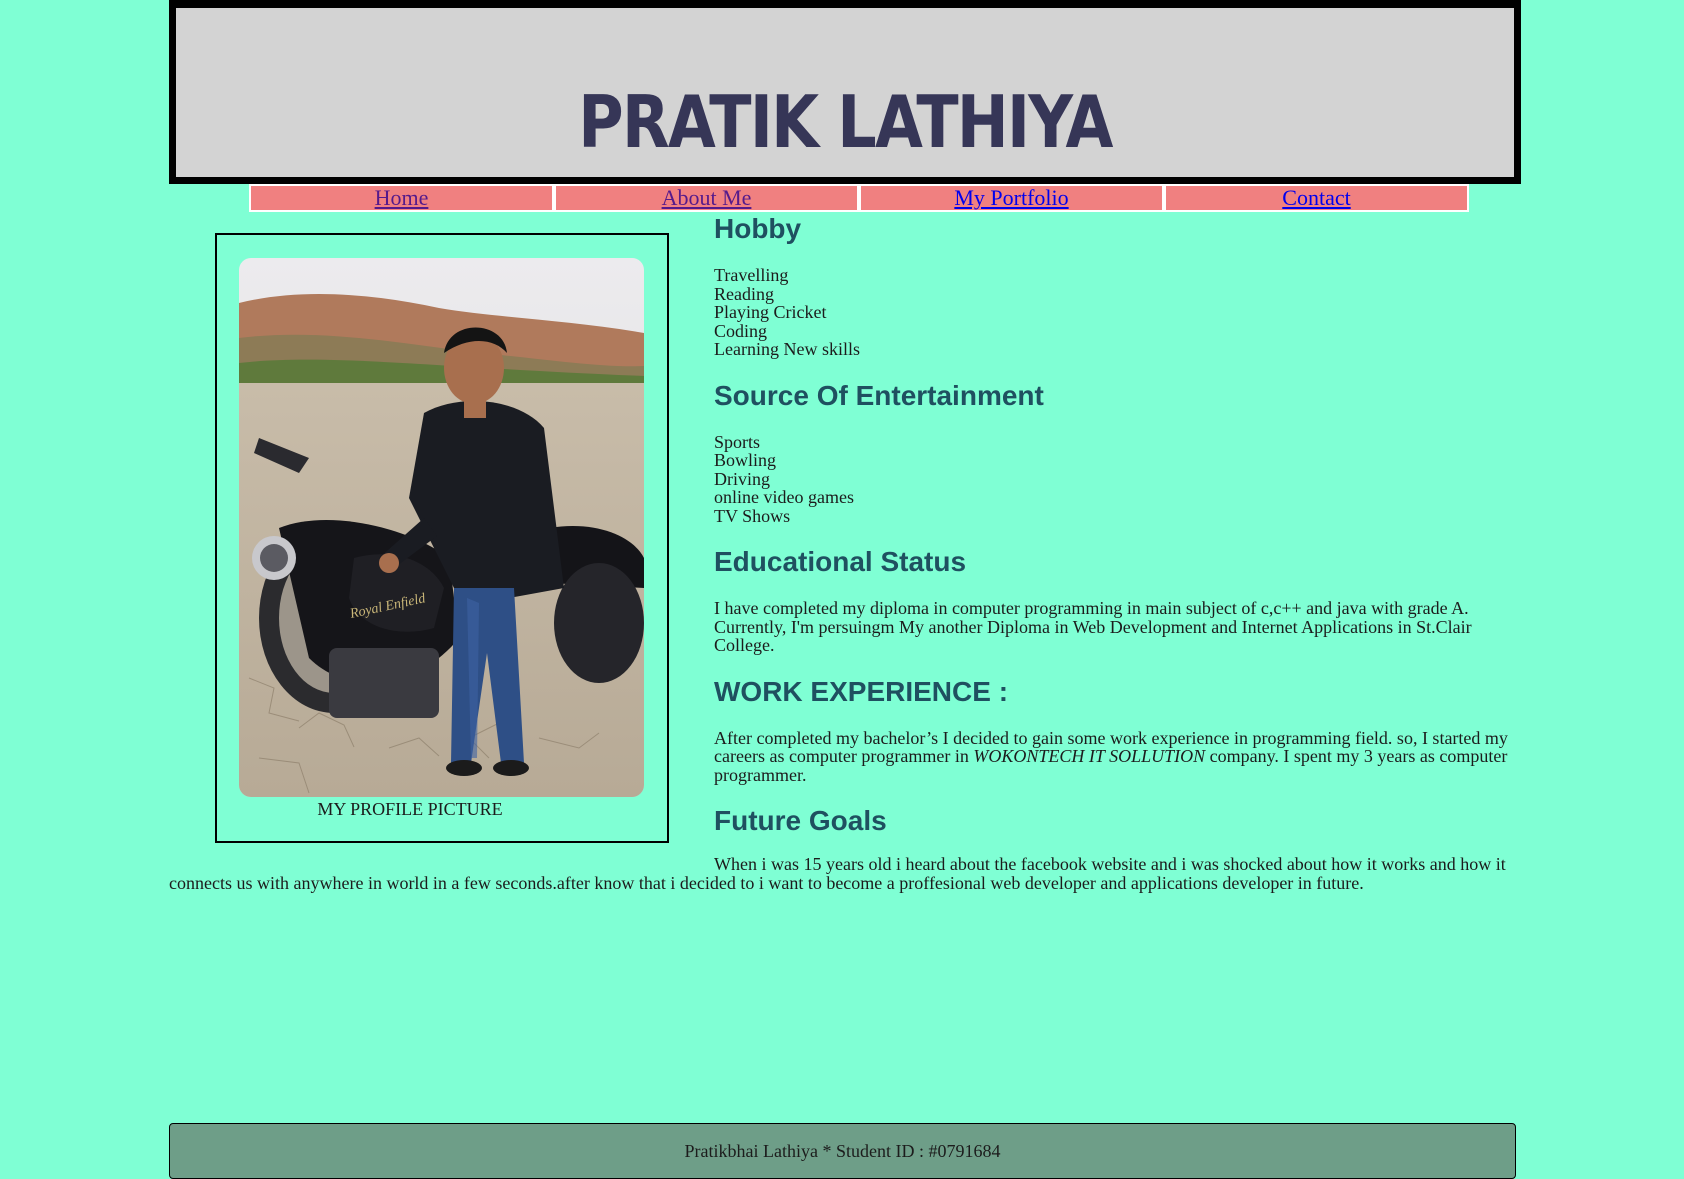 The height and width of the screenshot is (1179, 1684). I want to click on company-name: WOKONTECH IT SOLLUTION, so click(1089, 756).